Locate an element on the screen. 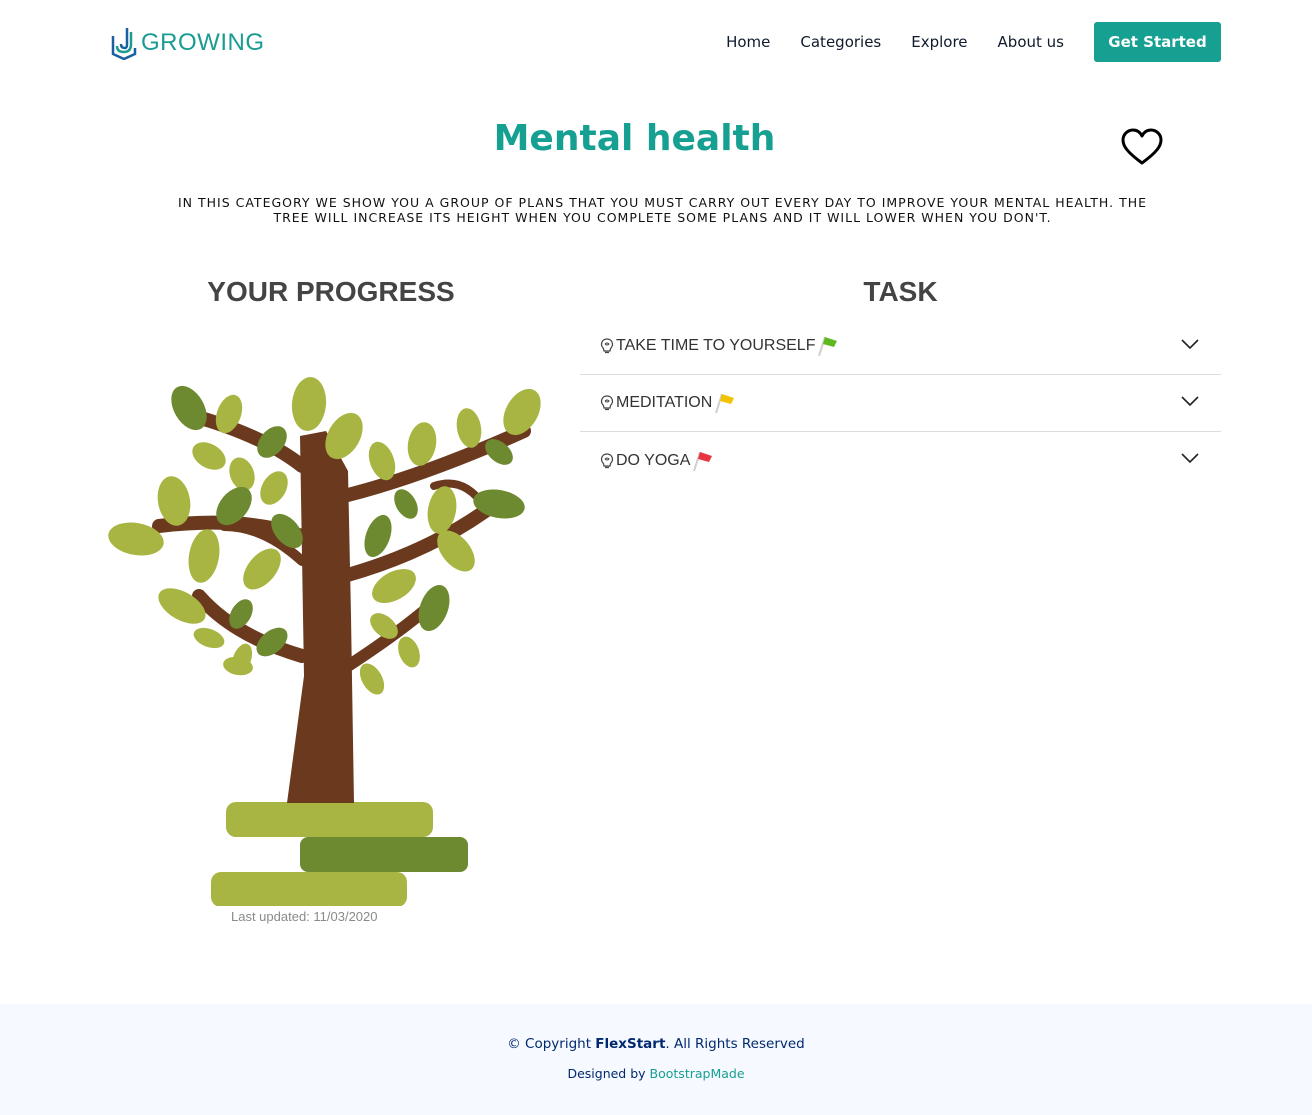 The image size is (1312, 1115). task-item-do-yoga: DO YOGA is located at coordinates (900, 460).